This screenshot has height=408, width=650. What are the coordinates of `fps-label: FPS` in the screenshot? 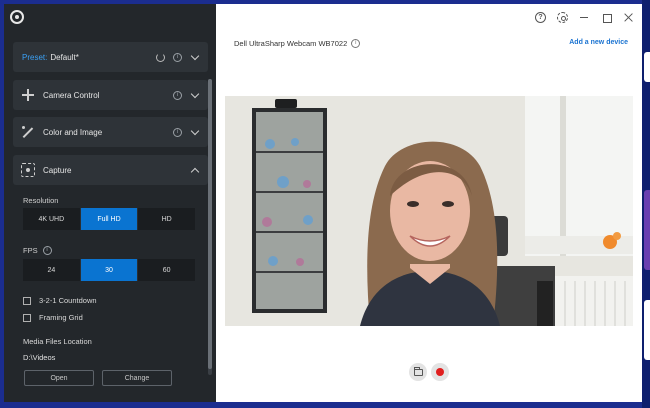 It's located at (30, 250).